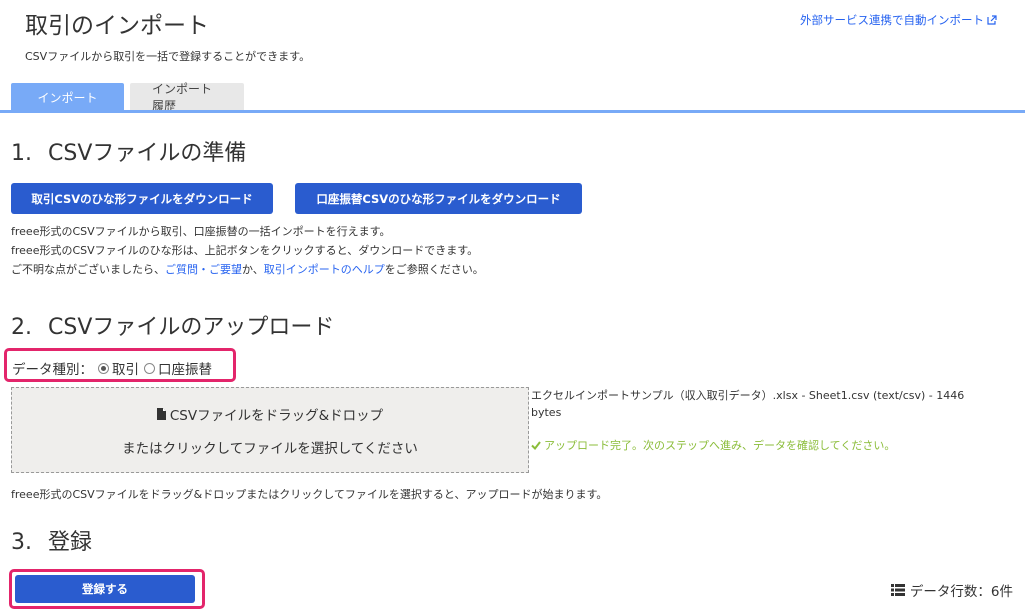  I want to click on section-2-heading: 2. CSVファイルのアップロード, so click(172, 325).